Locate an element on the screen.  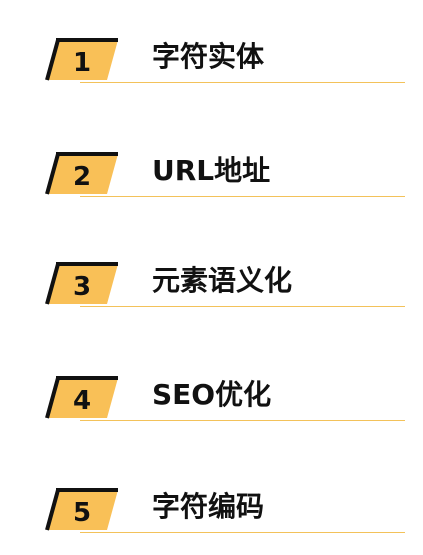
item-label: 字符编码 is located at coordinates (208, 506).